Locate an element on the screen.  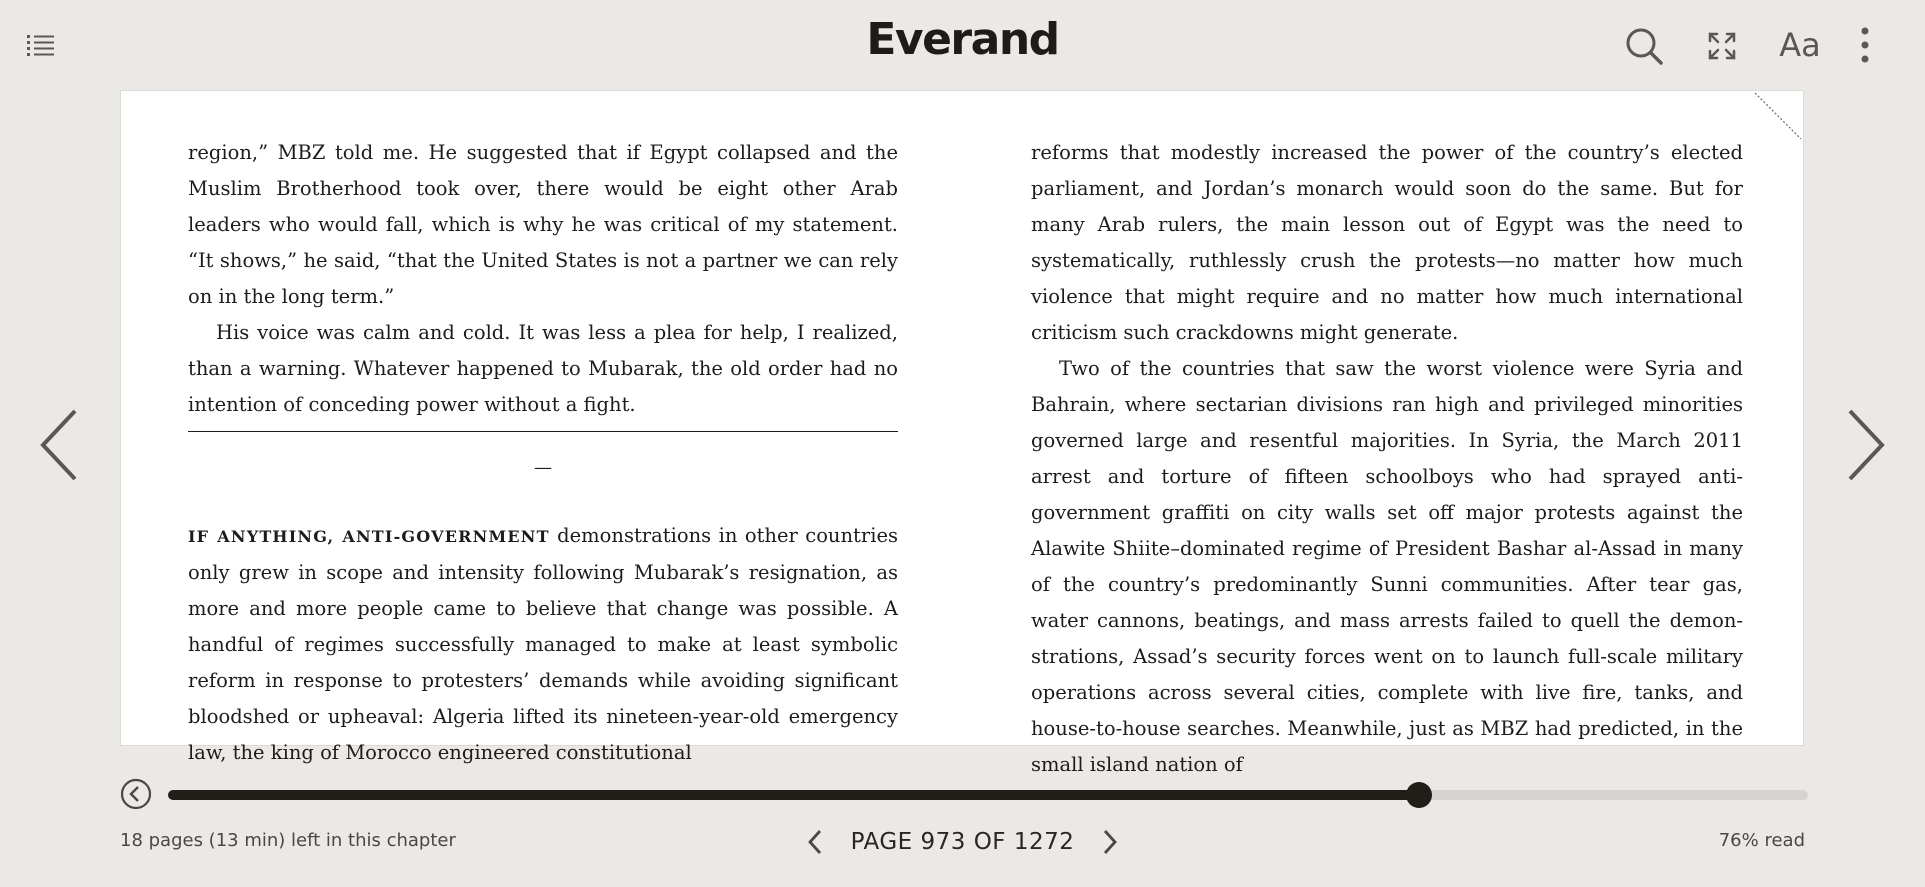
page-navigator: PAGE 973 OF 1272 is located at coordinates (962, 842).